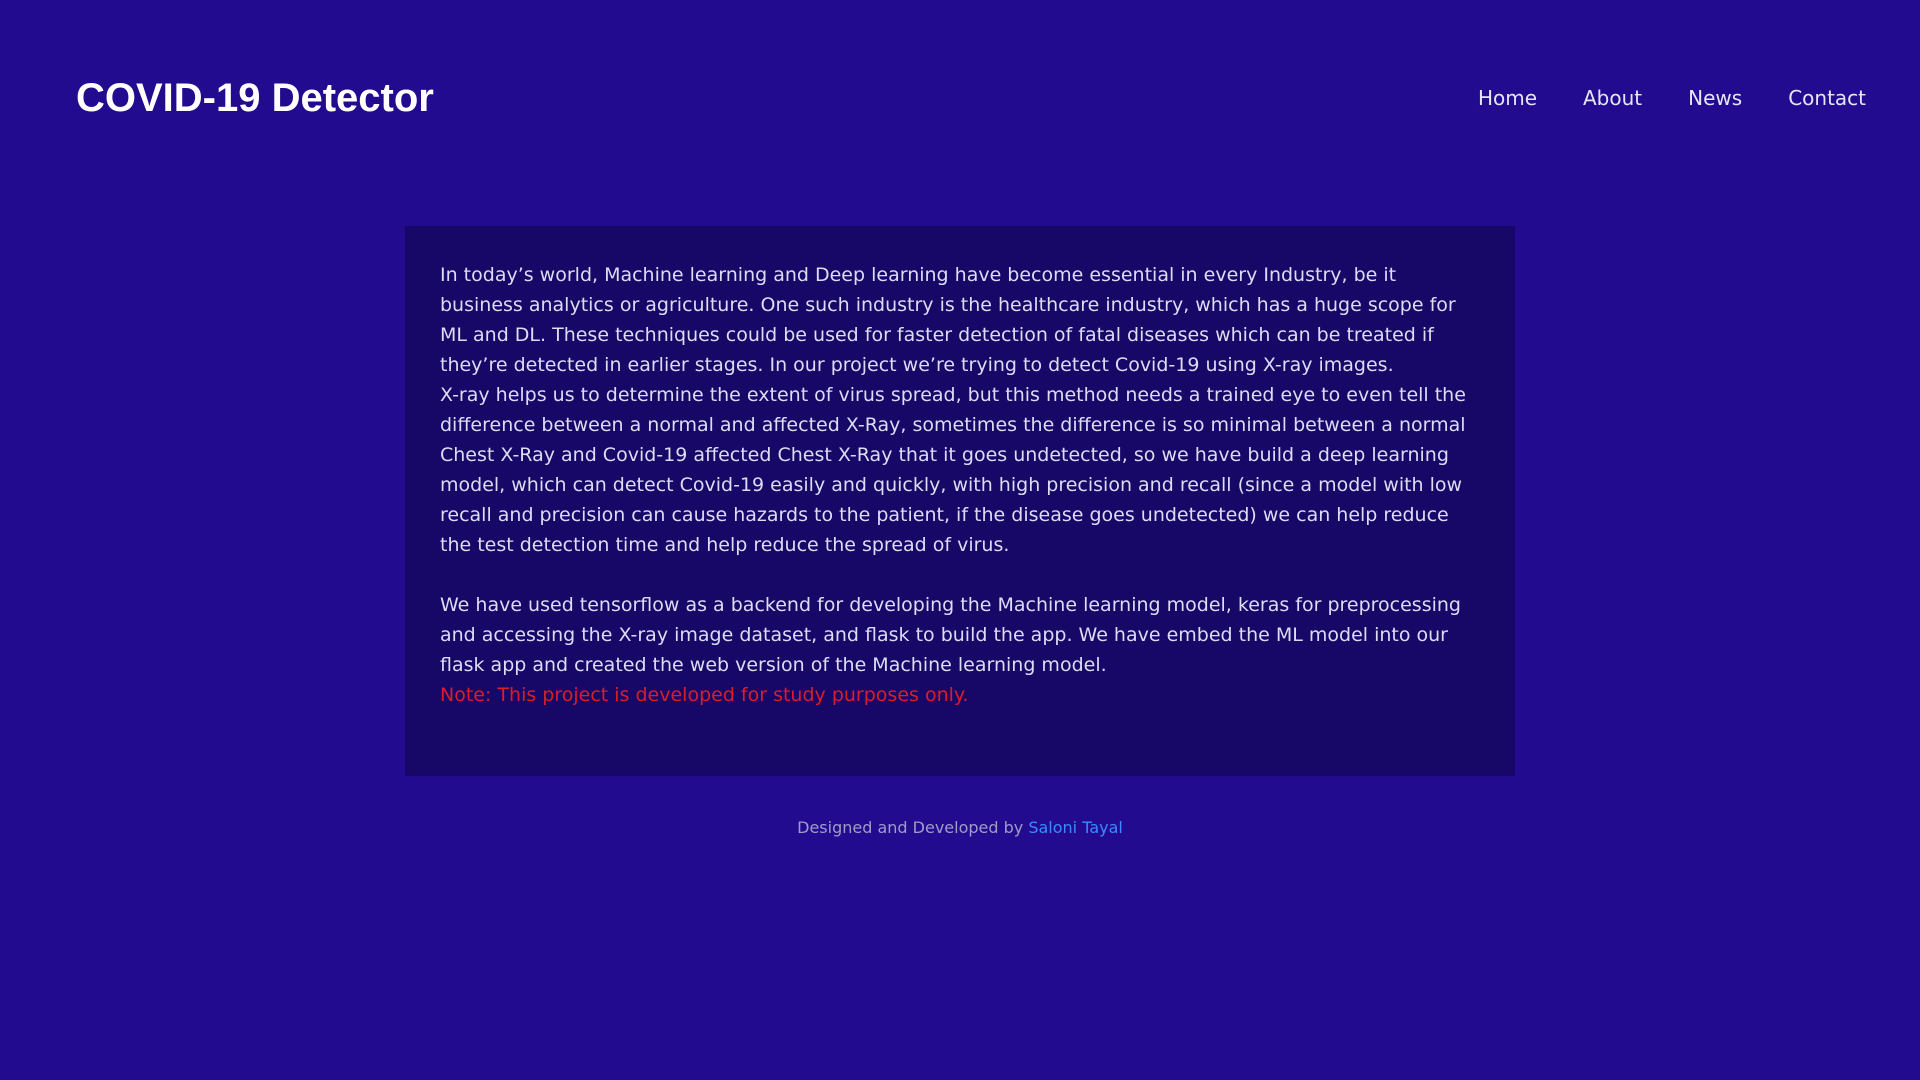  I want to click on nav-about: About, so click(1612, 98).